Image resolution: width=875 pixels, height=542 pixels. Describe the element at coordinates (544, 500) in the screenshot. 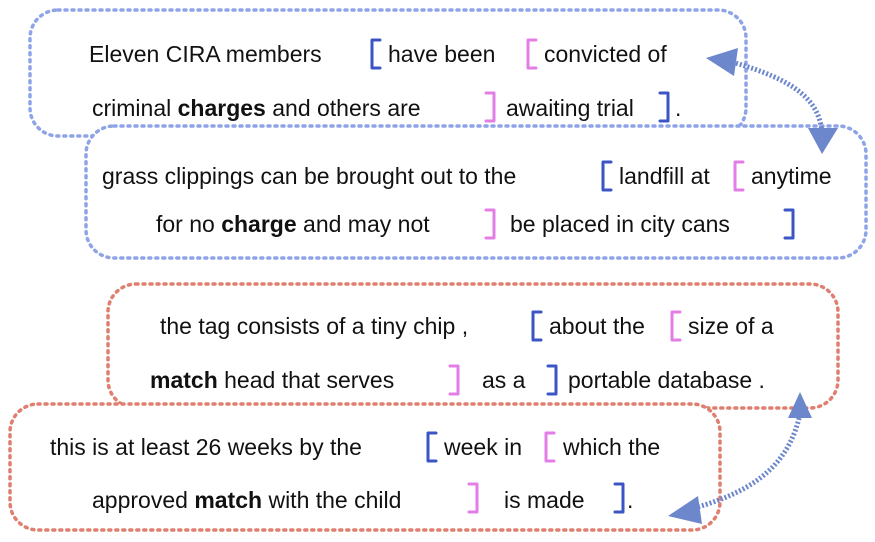

I see `ex4-line2-mid: is made` at that location.